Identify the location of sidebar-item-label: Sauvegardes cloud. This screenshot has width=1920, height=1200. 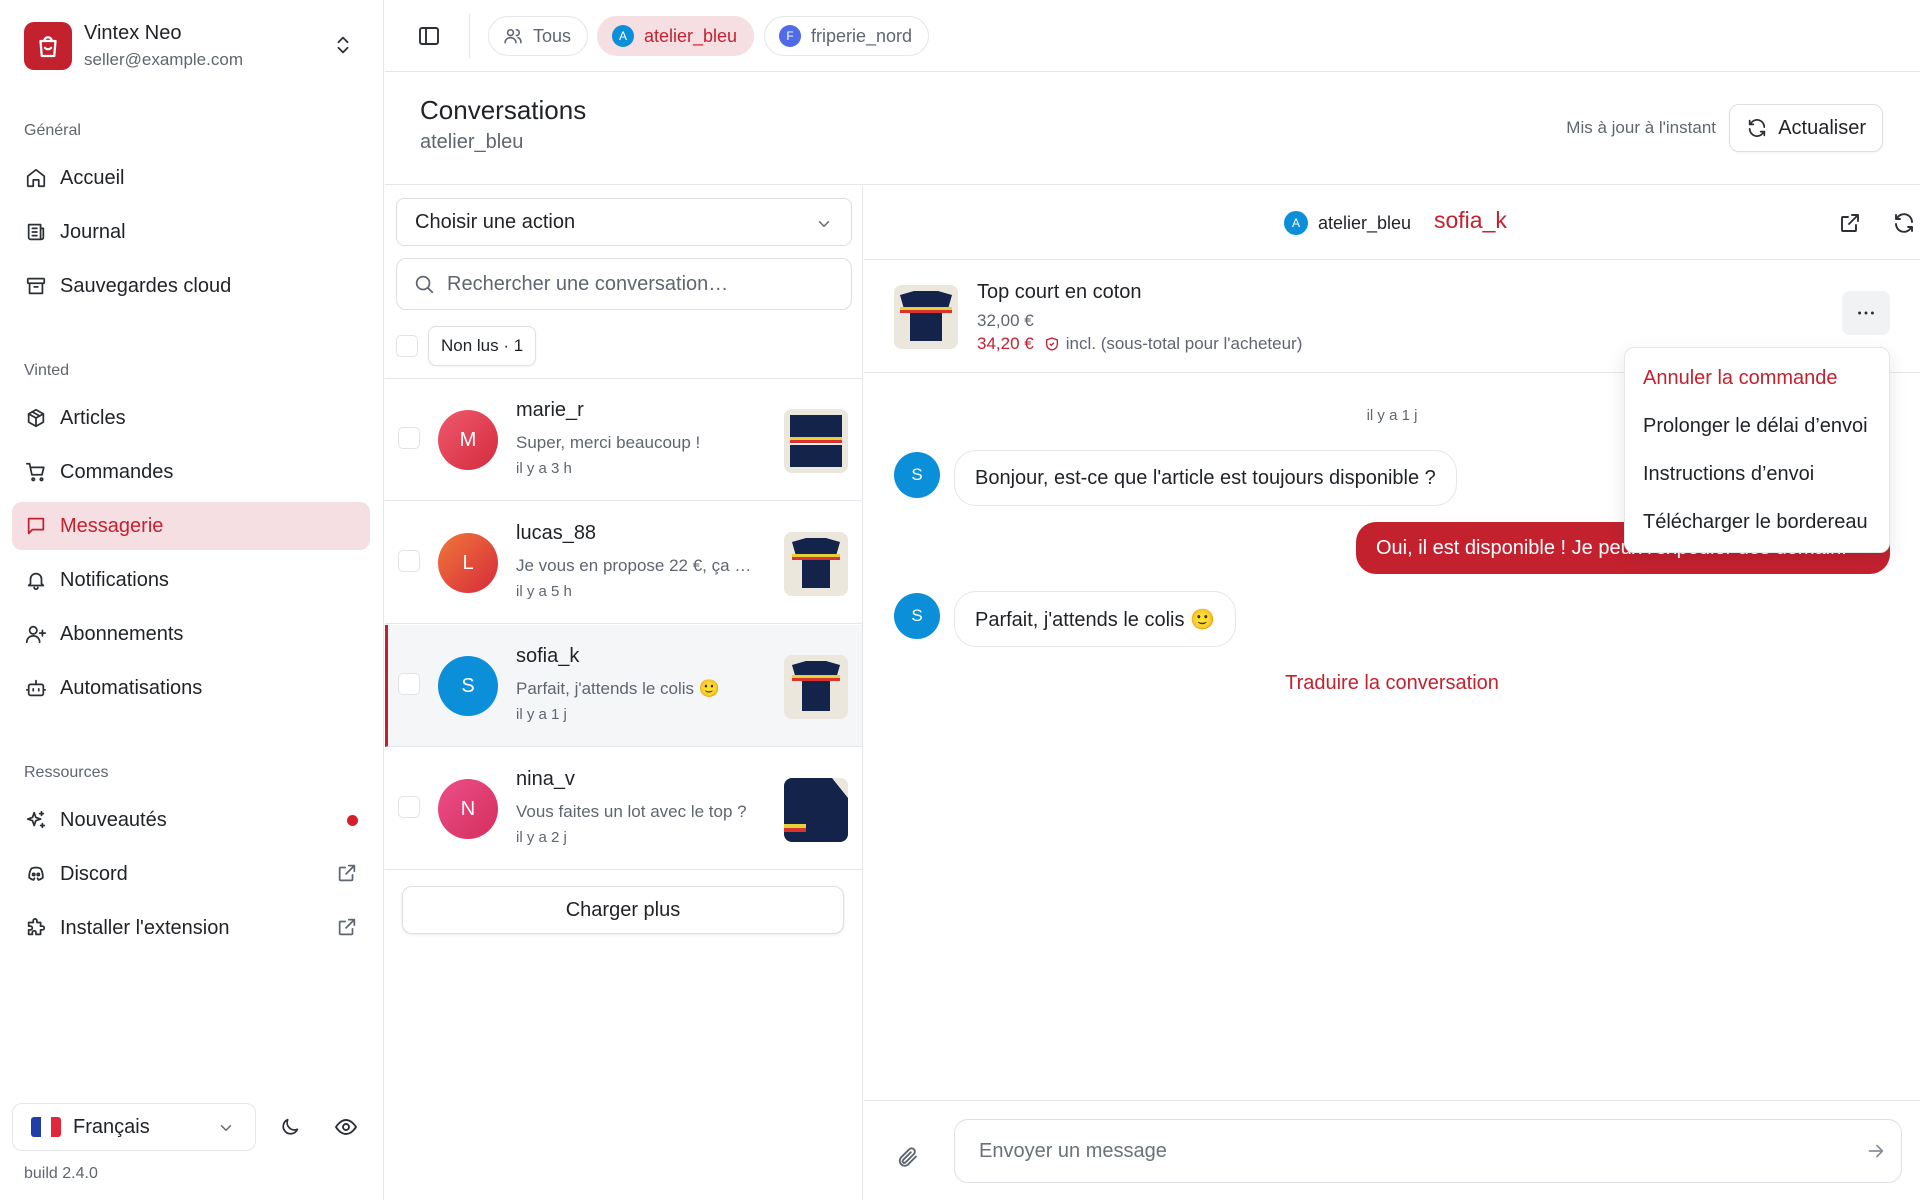
(146, 285).